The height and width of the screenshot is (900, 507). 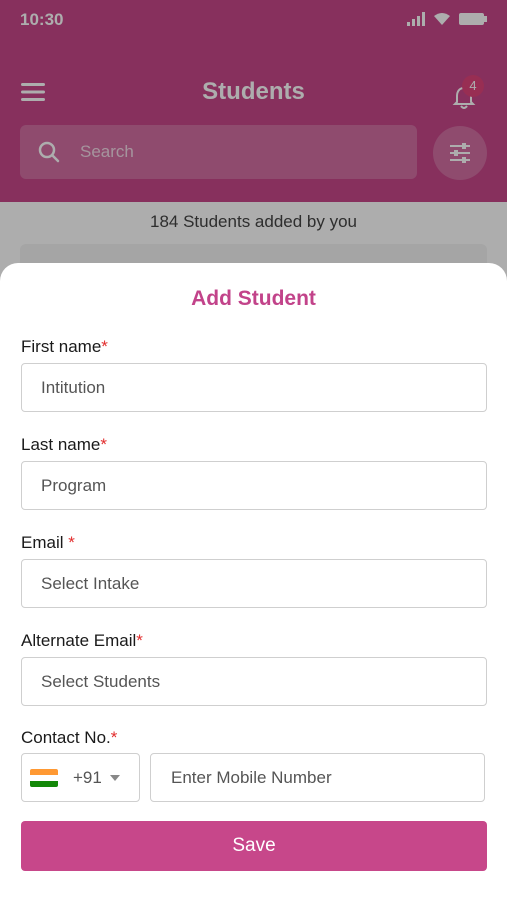 I want to click on first-name-field: Intitution, so click(x=254, y=387).